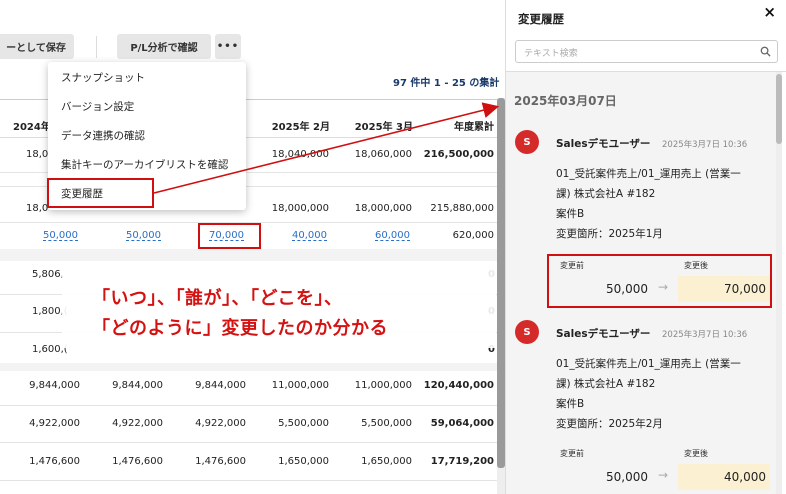 This screenshot has width=786, height=494. I want to click on change-values: 変更前 変更後 50,000 → 40,000, so click(662, 469).